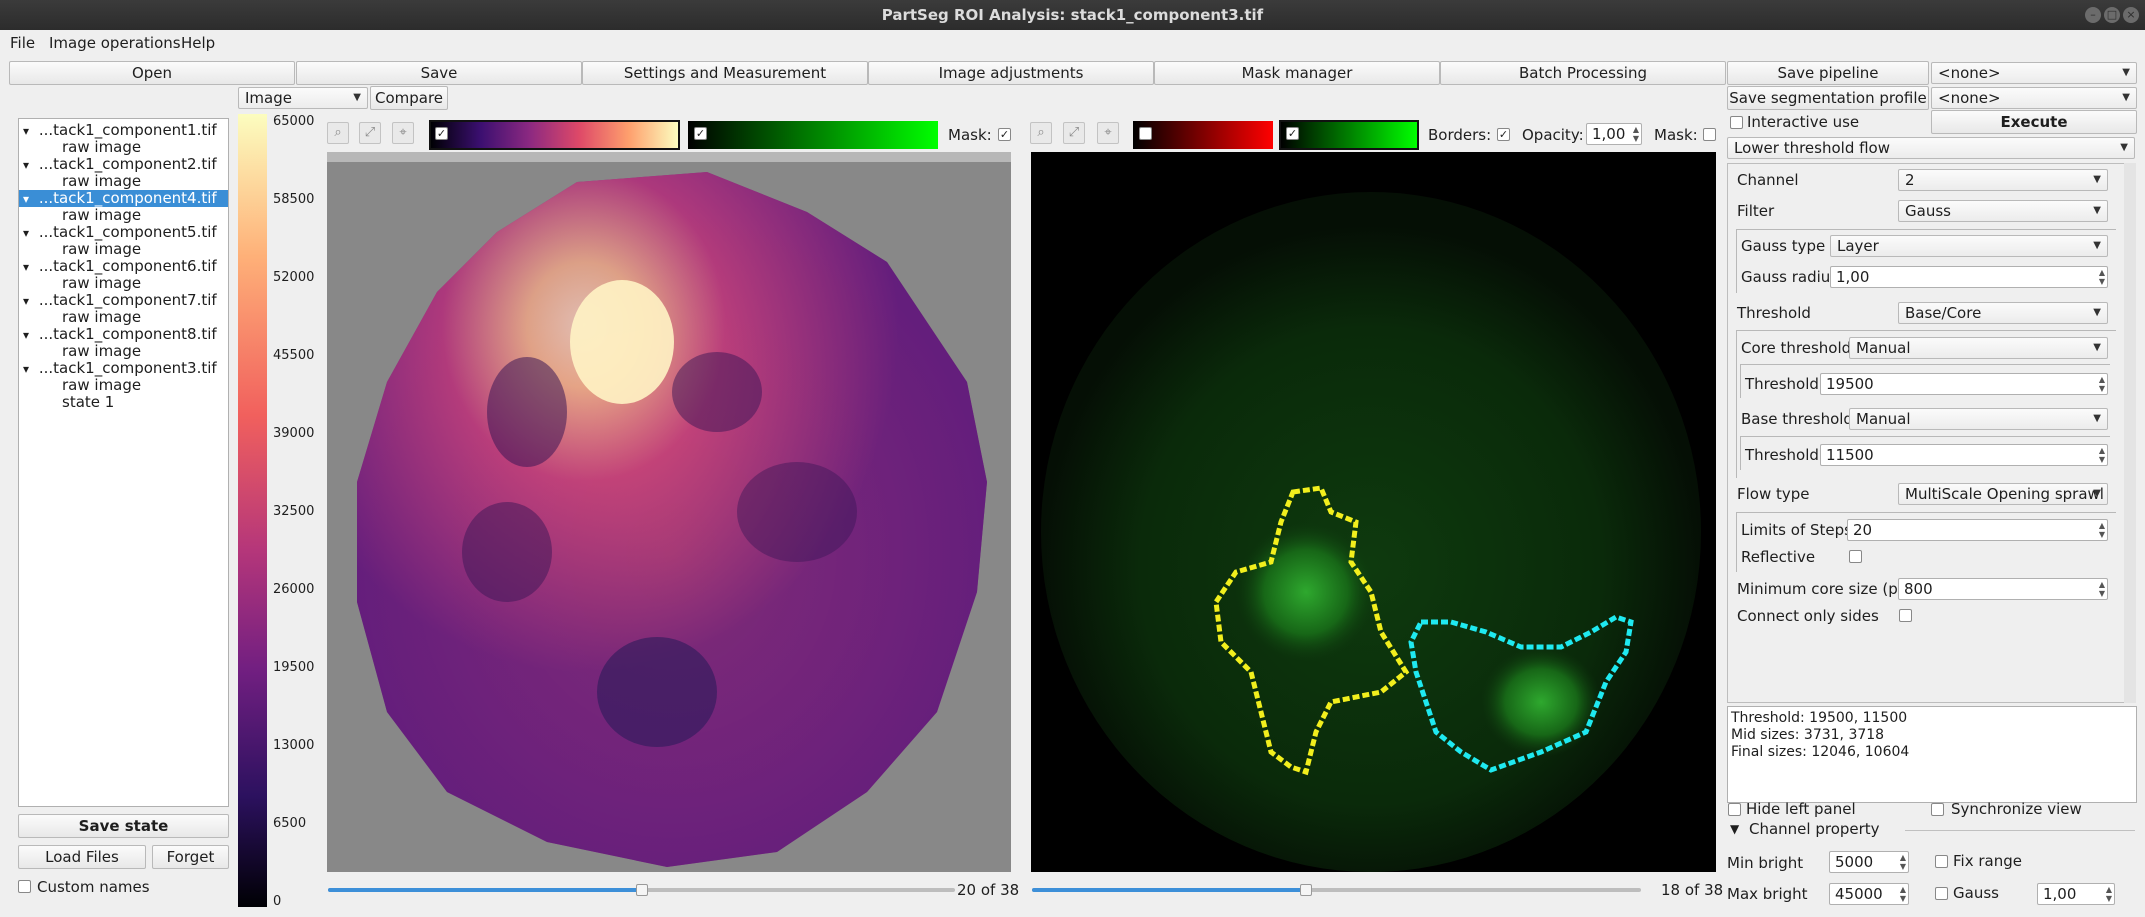  What do you see at coordinates (1583, 73) in the screenshot?
I see `batch-processing-button: Batch Processing` at bounding box center [1583, 73].